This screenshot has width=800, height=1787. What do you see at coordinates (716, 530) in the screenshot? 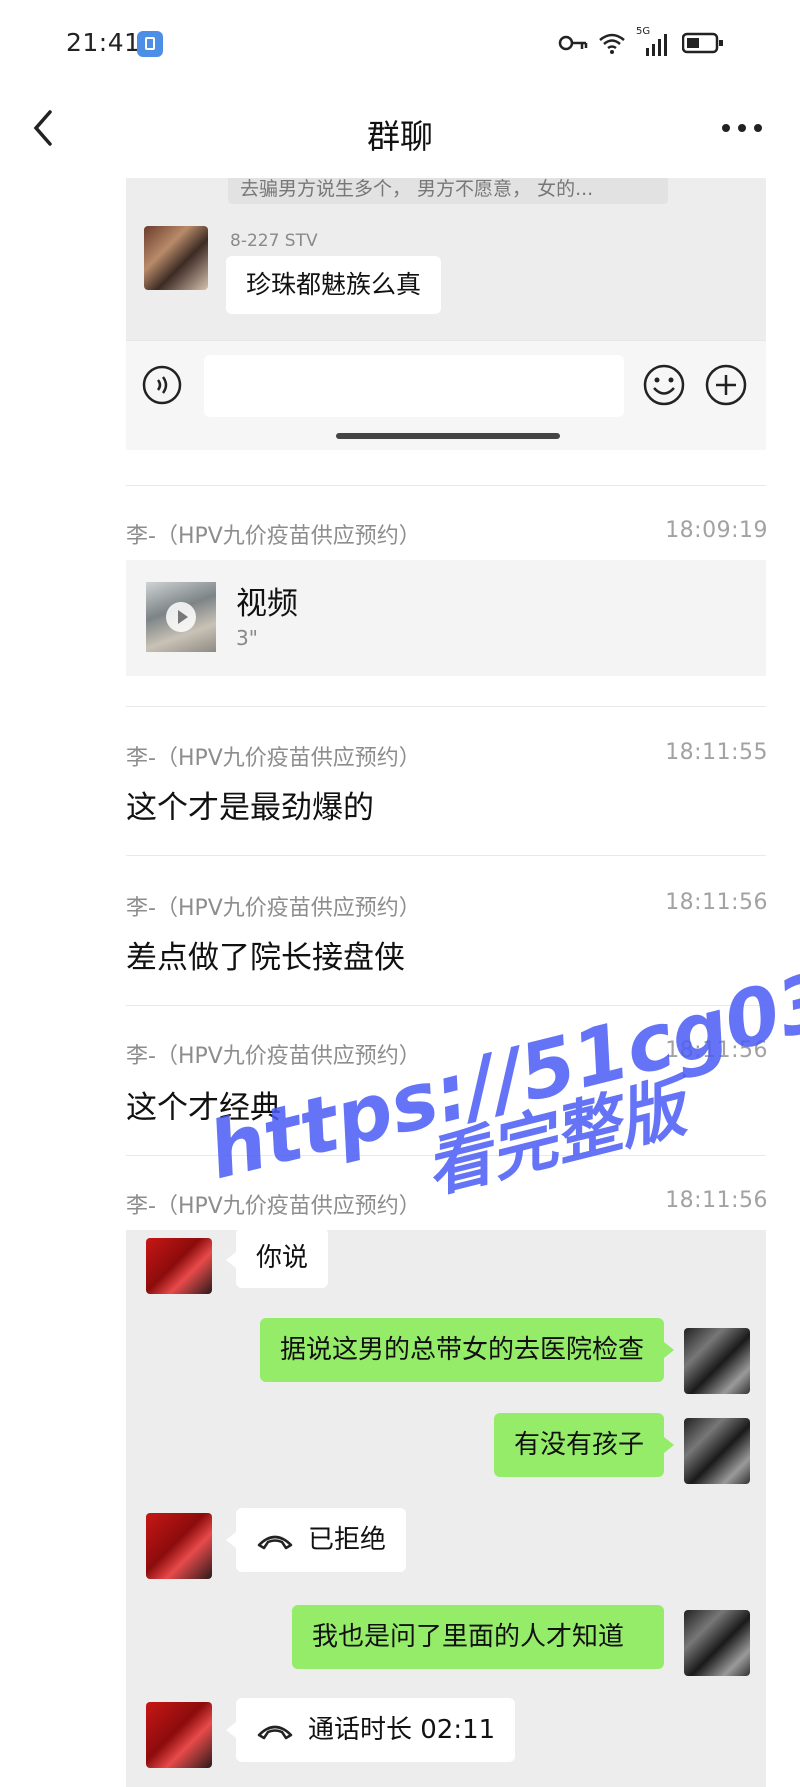
I see `message-time: 18:09:19` at bounding box center [716, 530].